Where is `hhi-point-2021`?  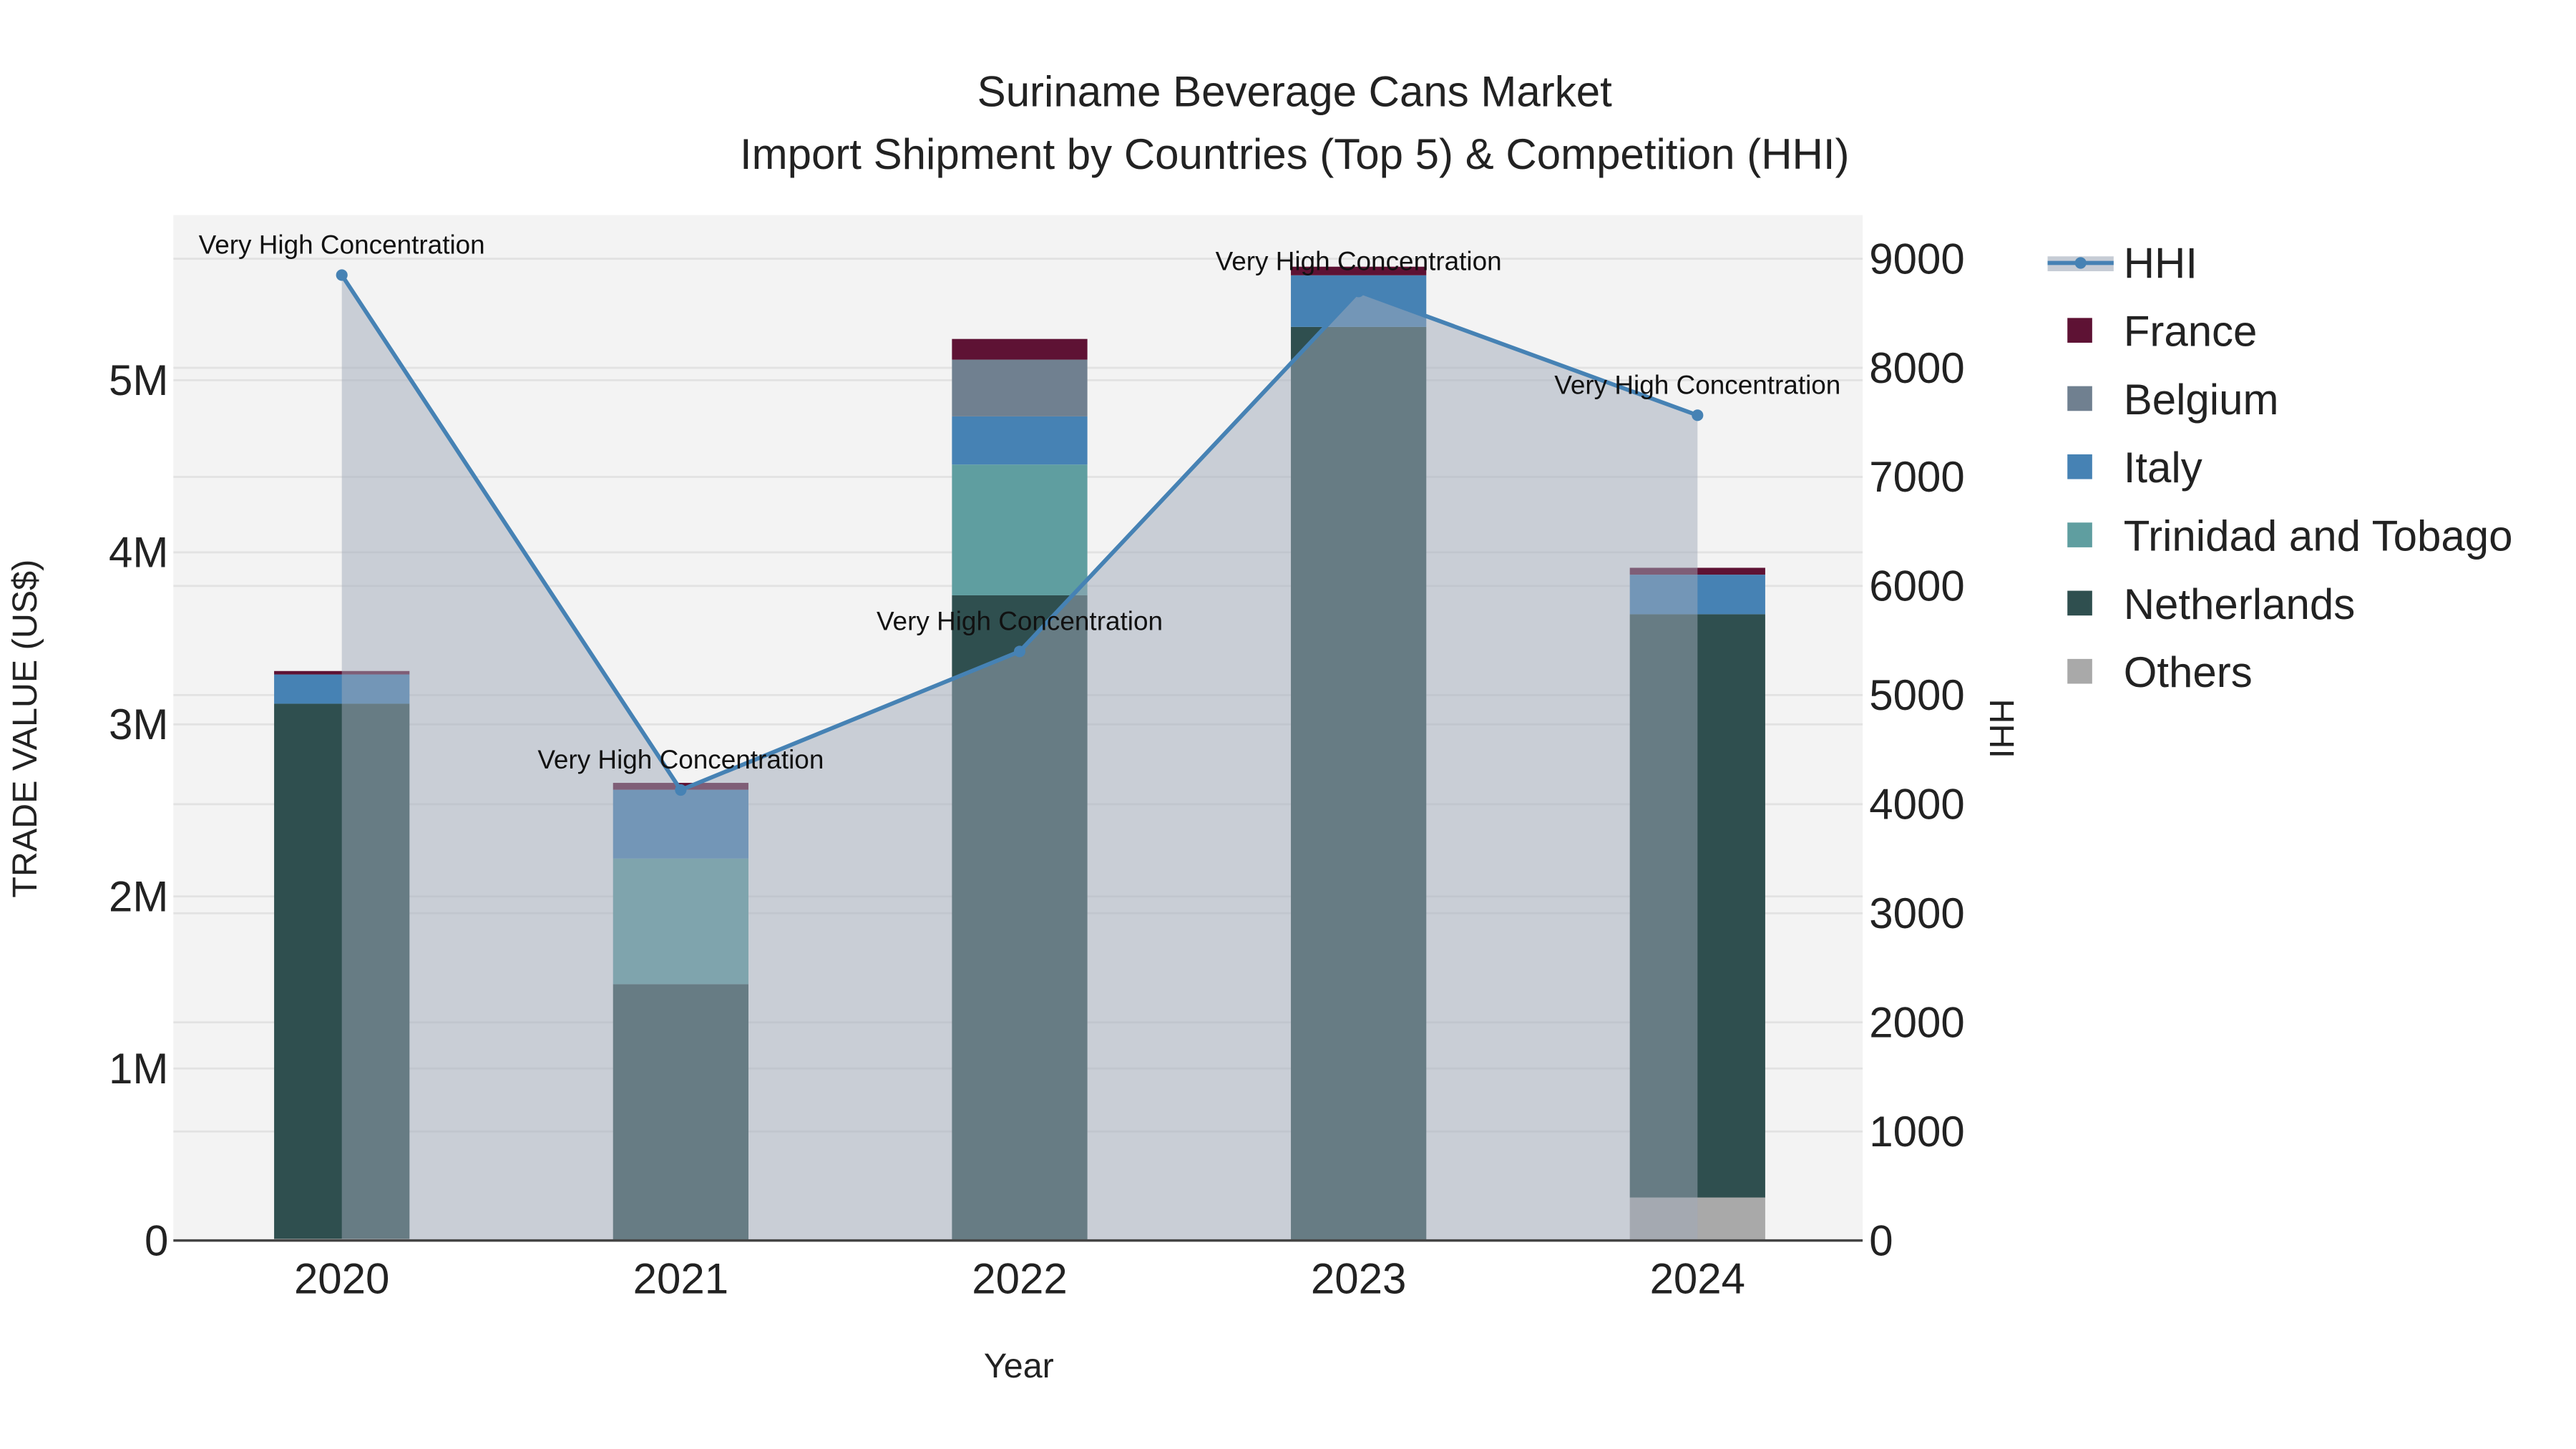 hhi-point-2021 is located at coordinates (681, 790).